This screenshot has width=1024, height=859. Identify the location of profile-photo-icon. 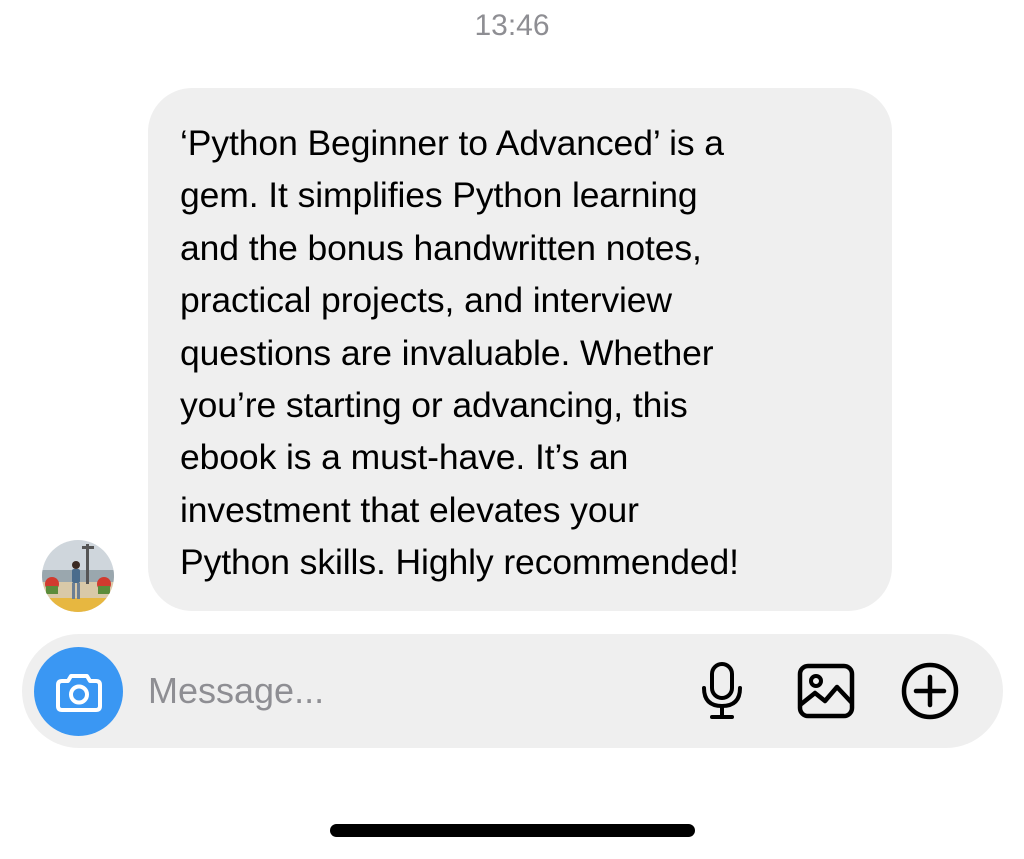
(78, 576).